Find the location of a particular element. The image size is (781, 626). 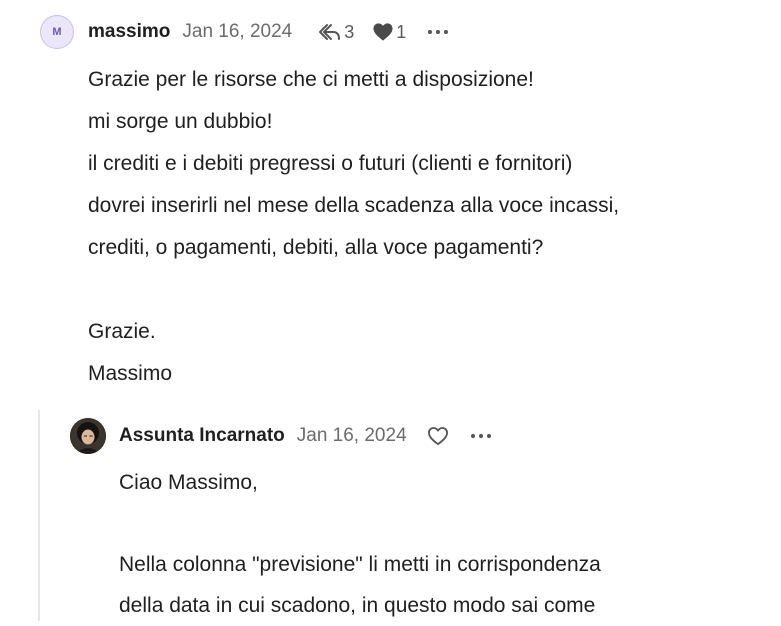

like-button: 1 is located at coordinates (389, 32).